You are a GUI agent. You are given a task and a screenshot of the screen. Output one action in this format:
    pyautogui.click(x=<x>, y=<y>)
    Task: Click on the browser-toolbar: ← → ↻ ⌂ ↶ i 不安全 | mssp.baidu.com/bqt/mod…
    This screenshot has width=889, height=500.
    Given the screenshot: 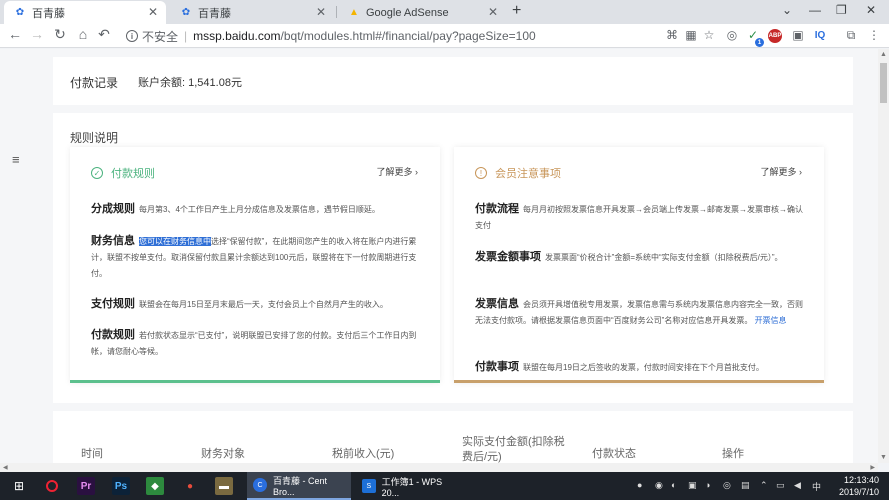 What is the action you would take?
    pyautogui.click(x=444, y=36)
    